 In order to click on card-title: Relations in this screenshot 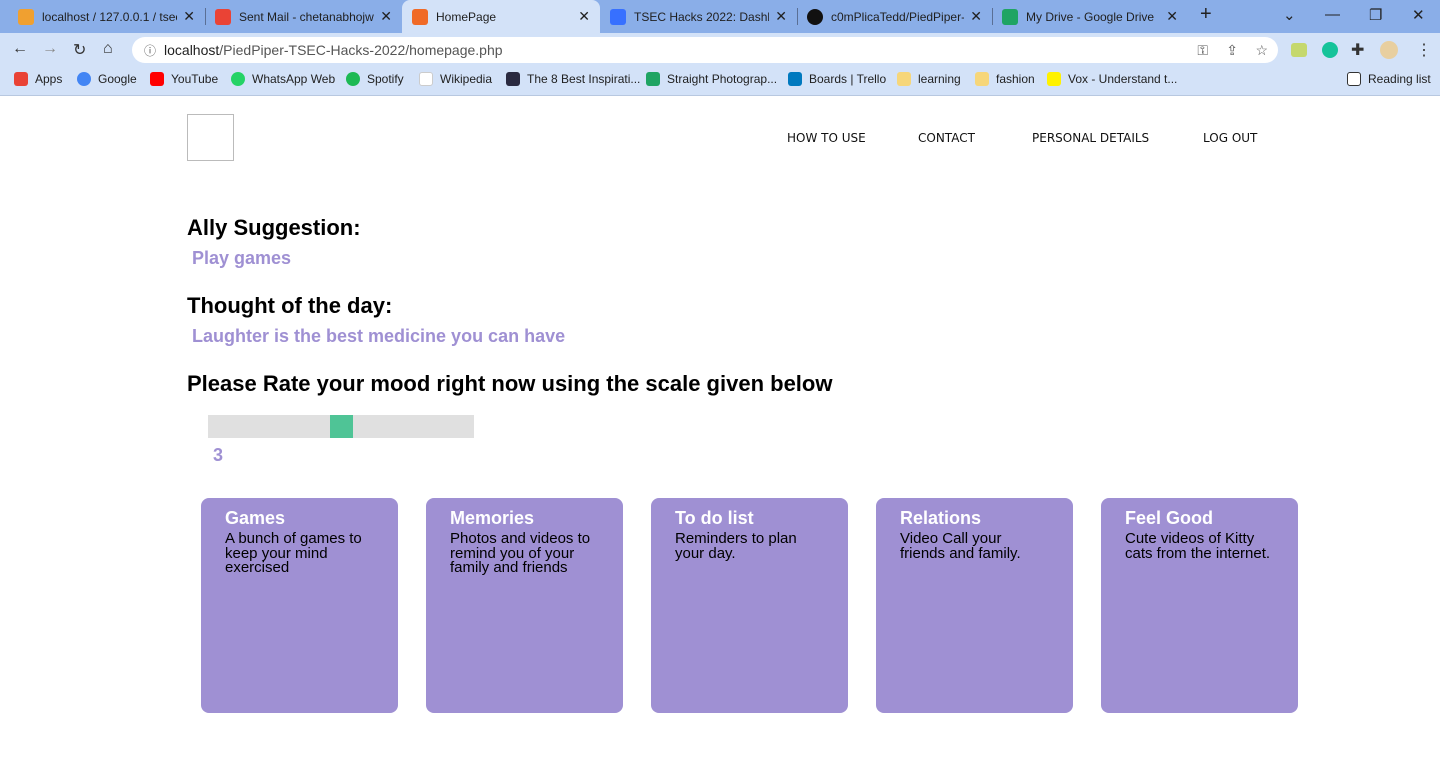, I will do `click(941, 518)`.